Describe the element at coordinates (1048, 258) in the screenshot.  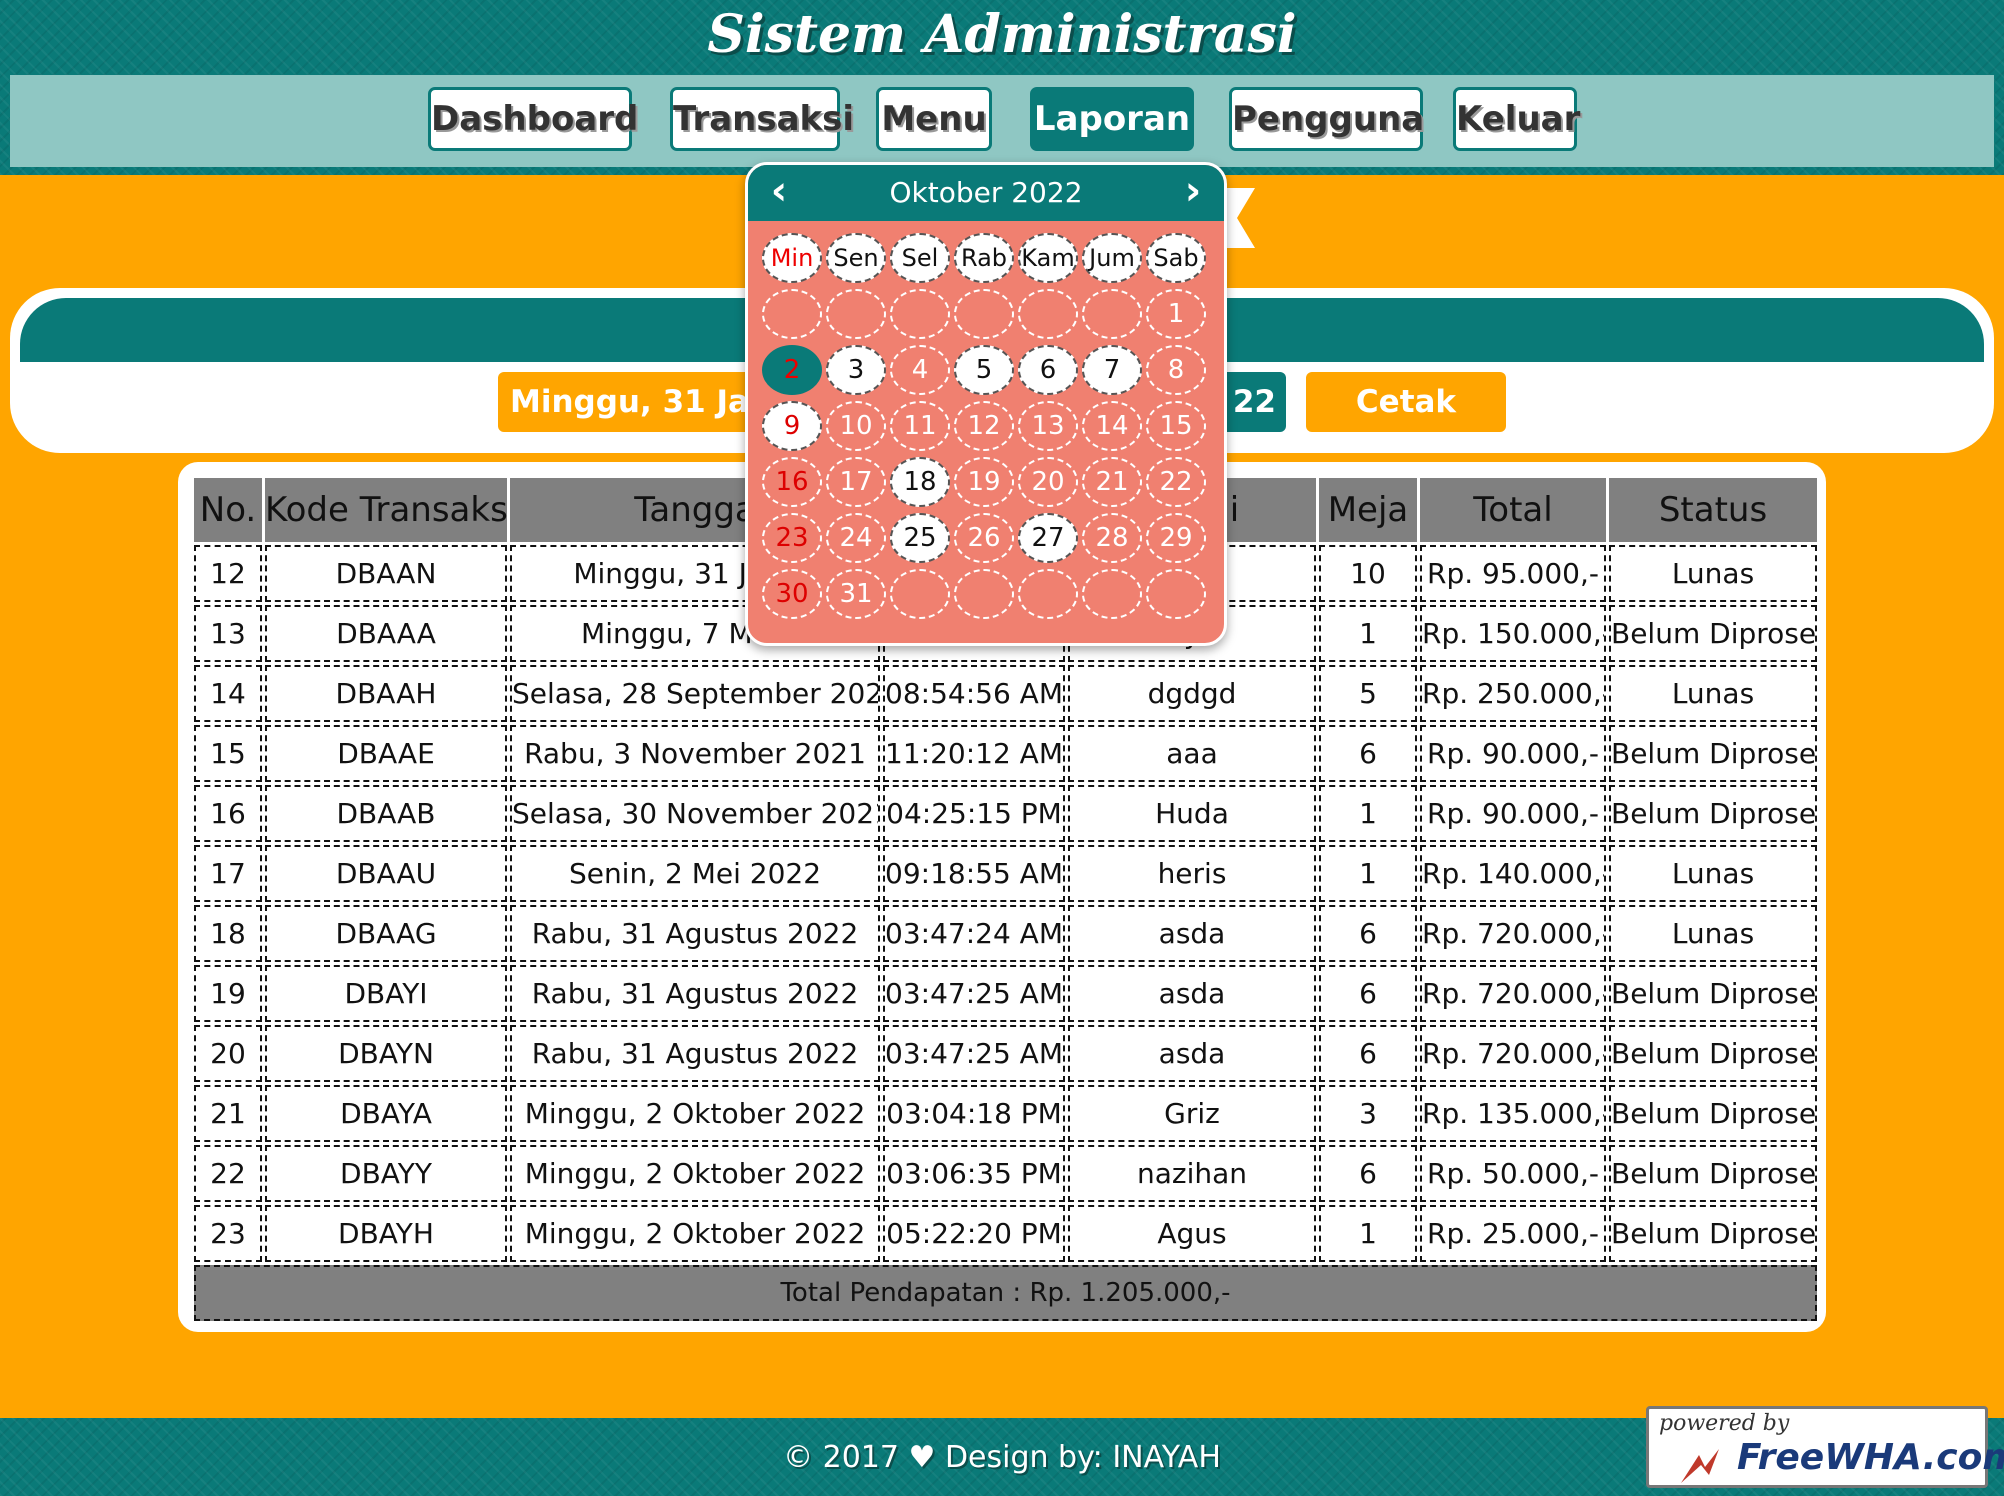
I see `calendar-weekday-label: Kam` at that location.